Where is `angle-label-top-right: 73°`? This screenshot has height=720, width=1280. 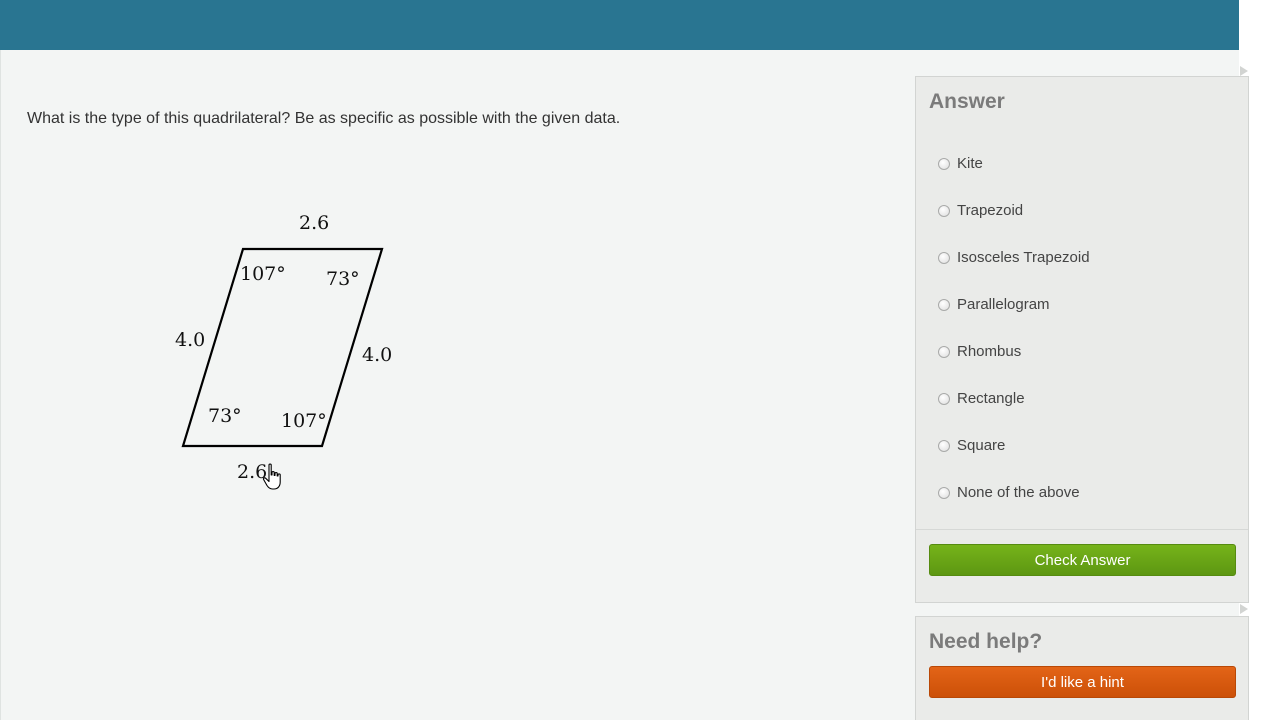 angle-label-top-right: 73° is located at coordinates (343, 279).